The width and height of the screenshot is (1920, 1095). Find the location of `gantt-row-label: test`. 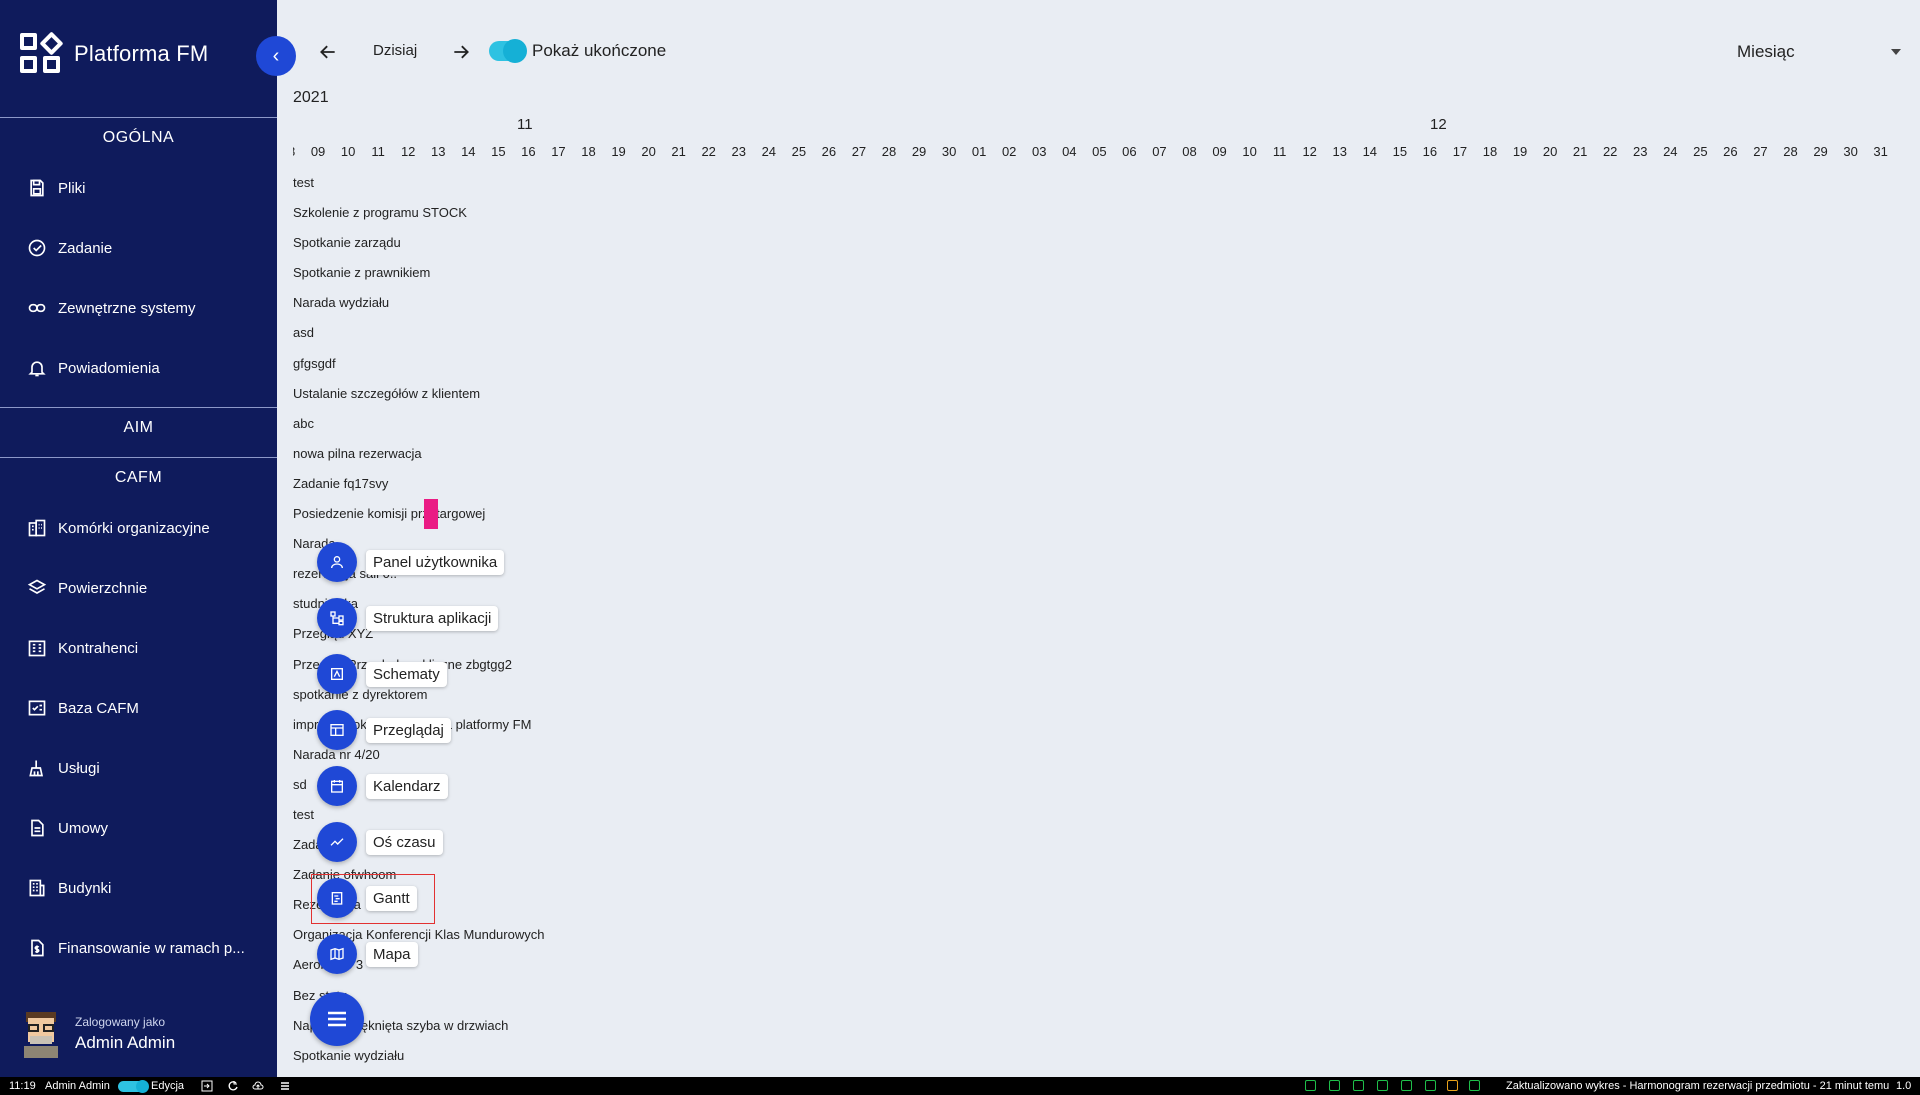

gantt-row-label: test is located at coordinates (418, 189).